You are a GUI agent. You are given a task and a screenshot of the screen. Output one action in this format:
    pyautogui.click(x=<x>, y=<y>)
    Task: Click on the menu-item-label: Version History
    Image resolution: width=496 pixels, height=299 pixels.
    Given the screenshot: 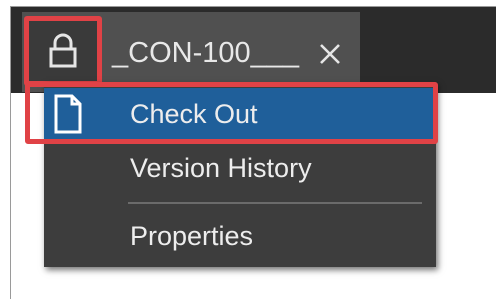 What is the action you would take?
    pyautogui.click(x=221, y=168)
    